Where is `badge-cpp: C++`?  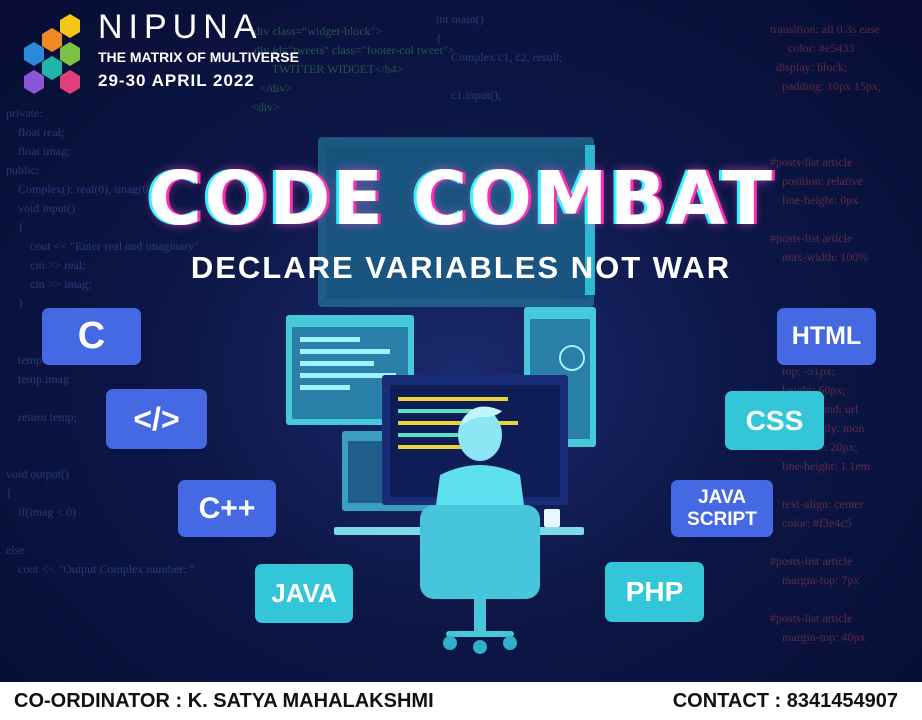
badge-cpp: C++ is located at coordinates (227, 508).